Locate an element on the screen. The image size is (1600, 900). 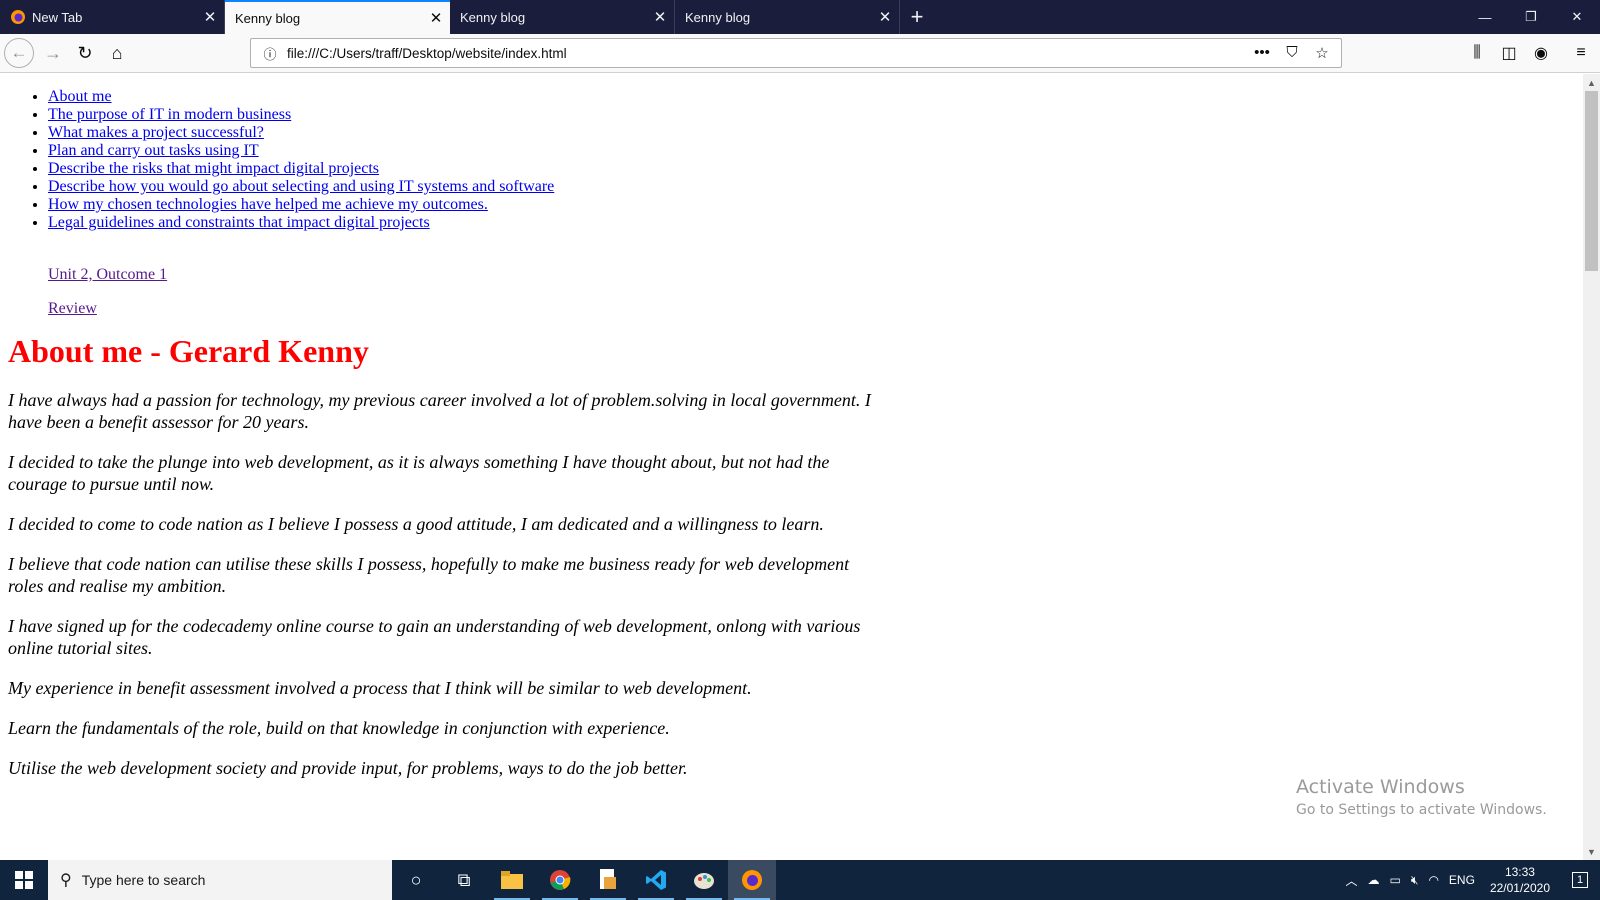
restore-icon: ❐ is located at coordinates (1531, 17).